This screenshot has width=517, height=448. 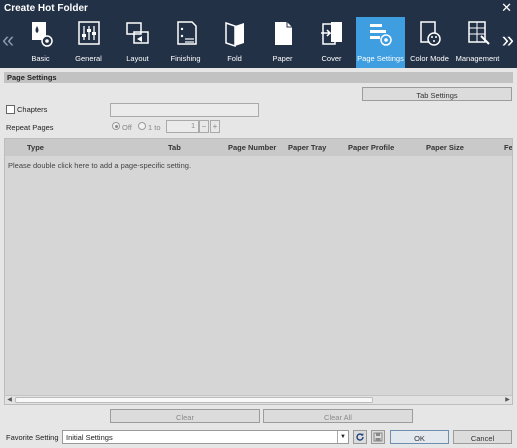 What do you see at coordinates (32, 437) in the screenshot?
I see `favorite-setting-label: Favorite Setting` at bounding box center [32, 437].